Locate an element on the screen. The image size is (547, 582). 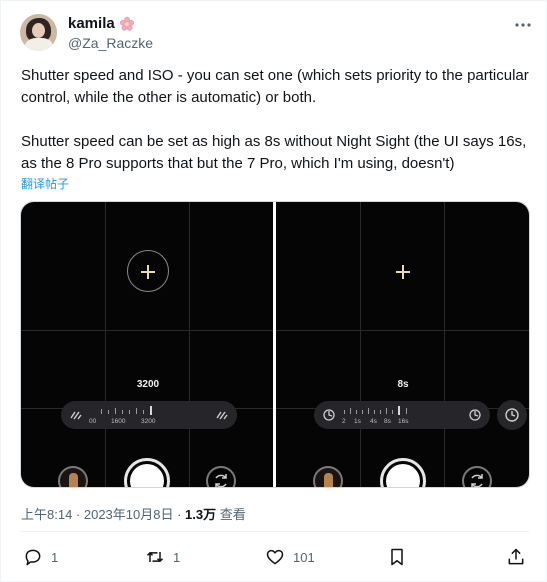
share-icon is located at coordinates (516, 556).